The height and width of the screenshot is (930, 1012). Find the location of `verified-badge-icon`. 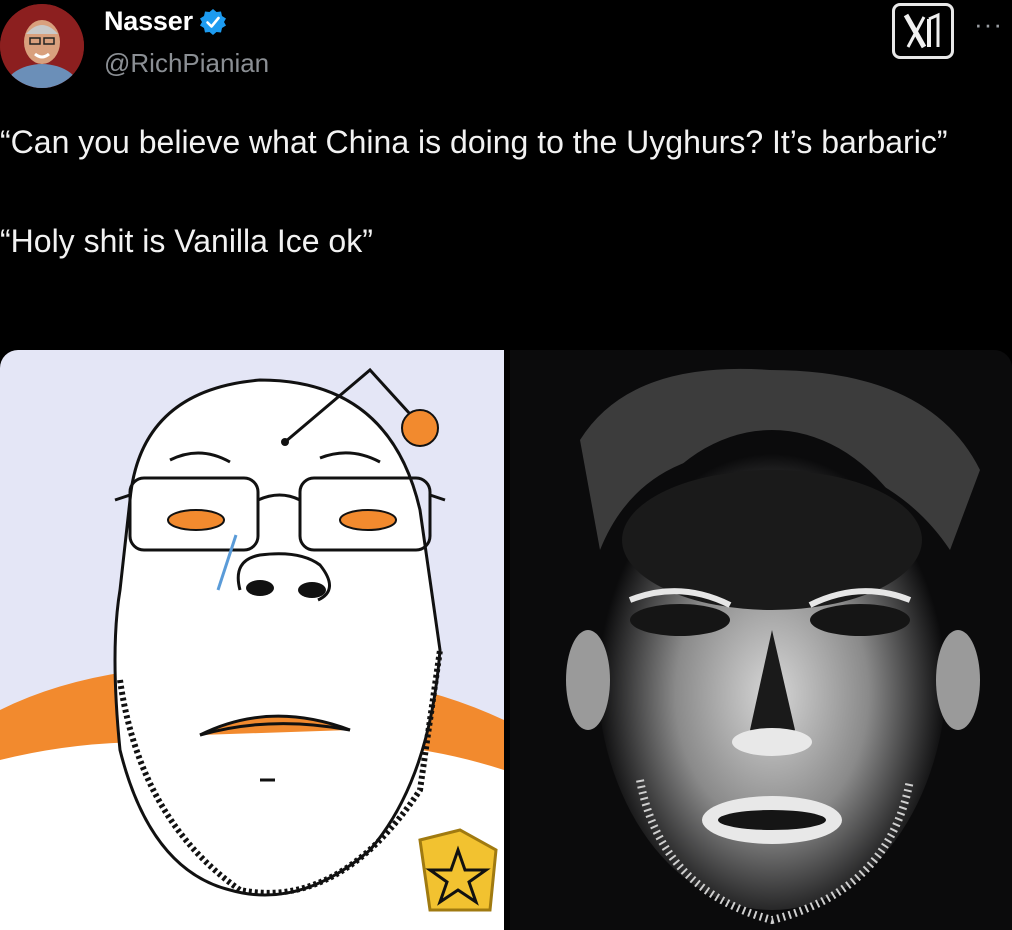

verified-badge-icon is located at coordinates (213, 22).